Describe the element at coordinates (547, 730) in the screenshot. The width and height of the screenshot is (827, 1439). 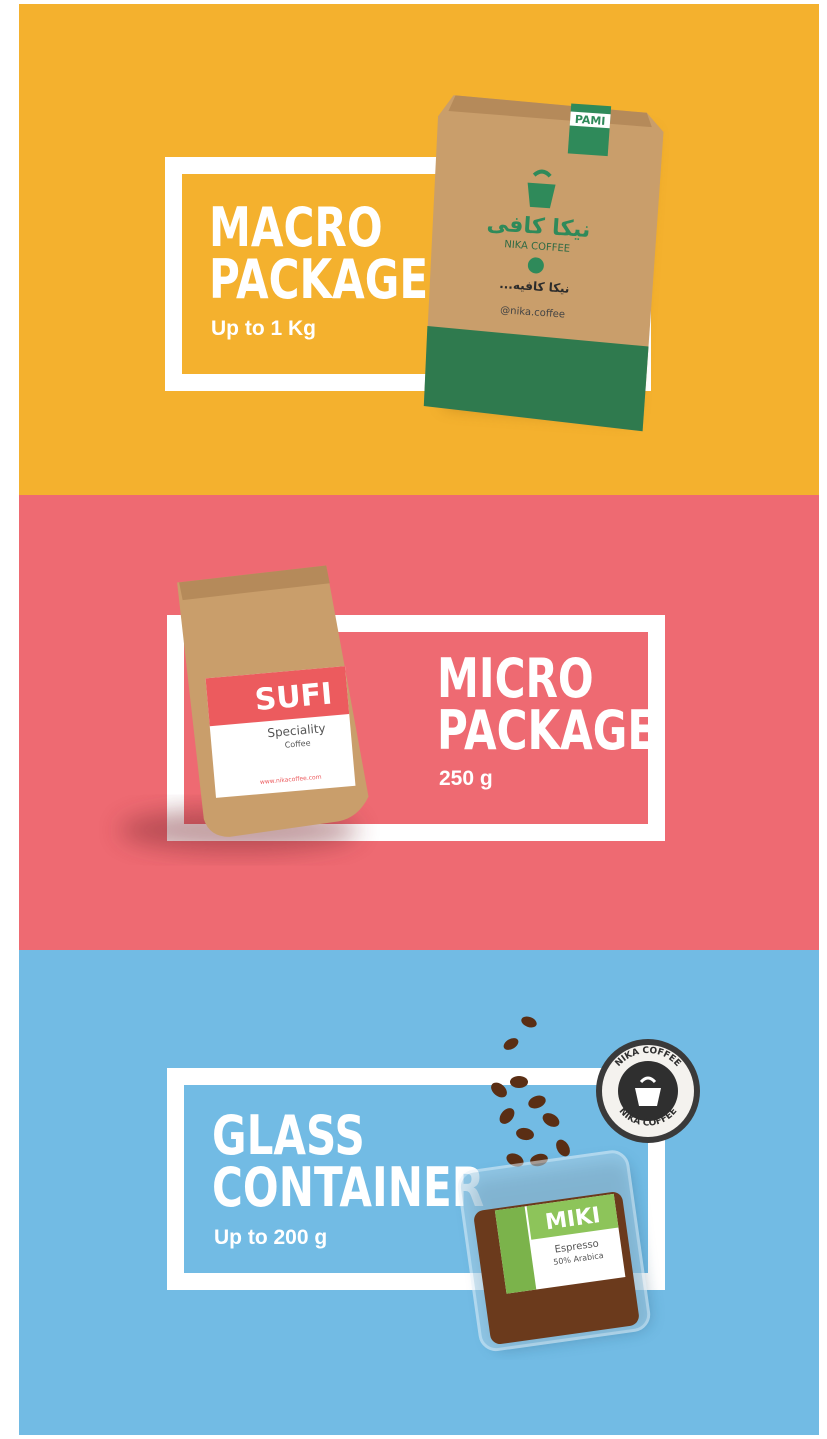
I see `micro-title-line2: PACKAGE` at that location.